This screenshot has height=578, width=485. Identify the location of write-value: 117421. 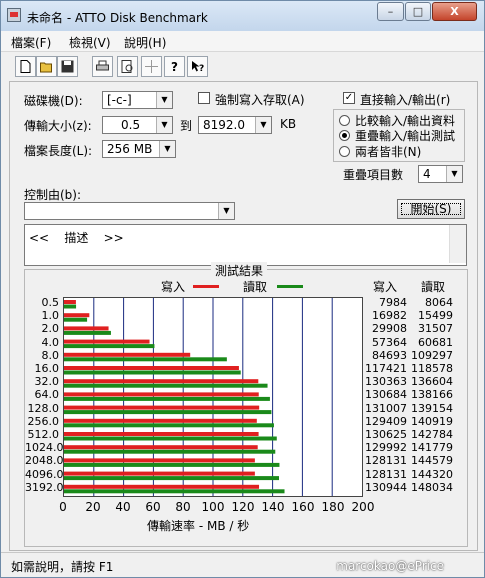
(386, 368).